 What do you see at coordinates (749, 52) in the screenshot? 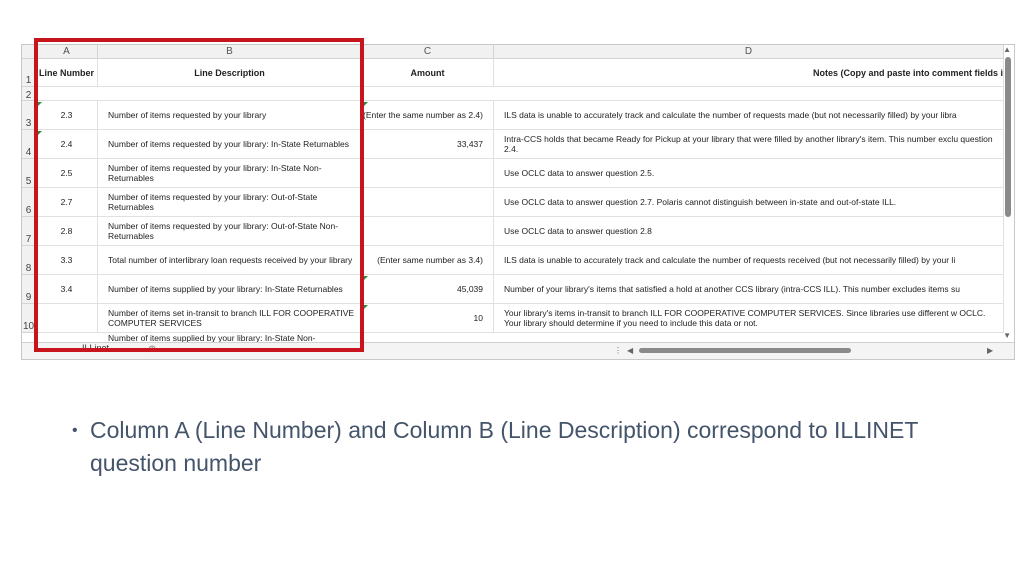
I see `column-header-d: D` at bounding box center [749, 52].